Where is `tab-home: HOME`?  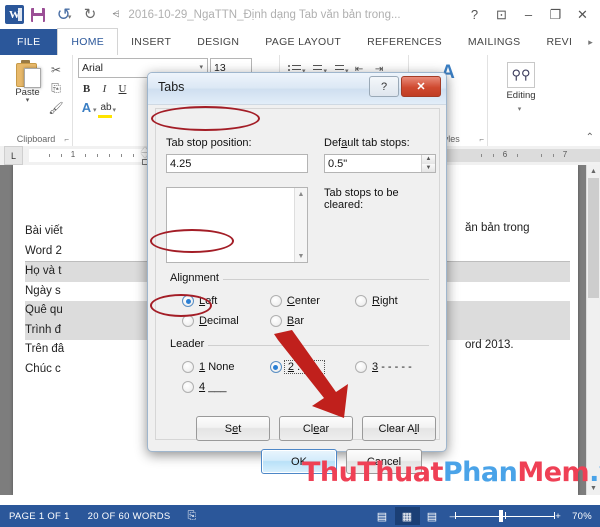 tab-home: HOME is located at coordinates (88, 42).